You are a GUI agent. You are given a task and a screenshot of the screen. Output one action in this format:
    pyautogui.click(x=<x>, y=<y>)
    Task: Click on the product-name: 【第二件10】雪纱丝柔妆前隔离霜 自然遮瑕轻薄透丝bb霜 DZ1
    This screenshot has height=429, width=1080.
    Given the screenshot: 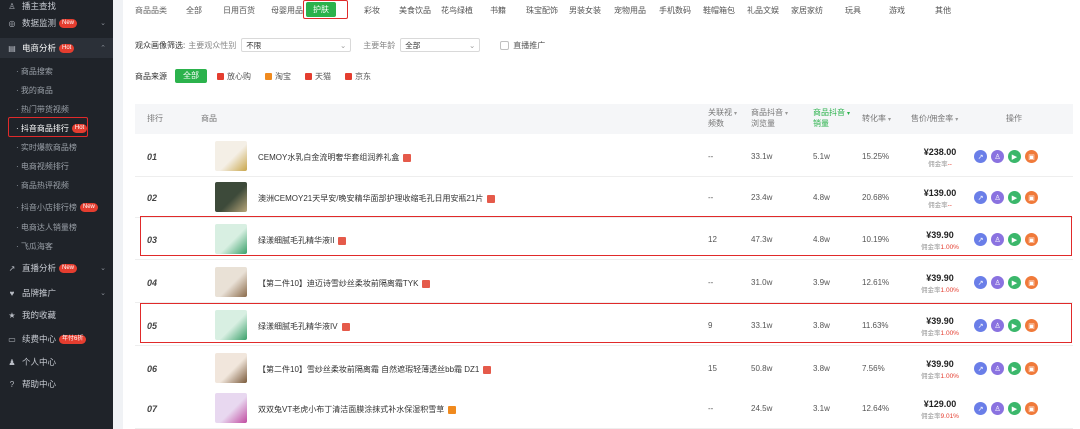 What is the action you would take?
    pyautogui.click(x=375, y=369)
    